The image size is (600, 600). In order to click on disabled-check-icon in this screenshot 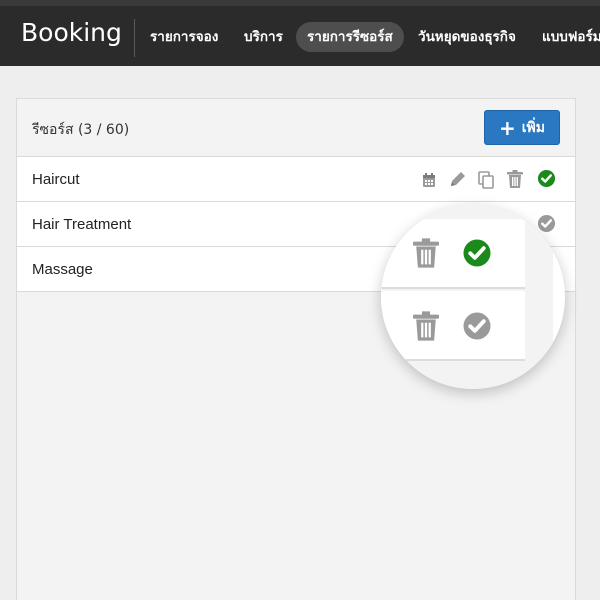, I will do `click(477, 328)`.